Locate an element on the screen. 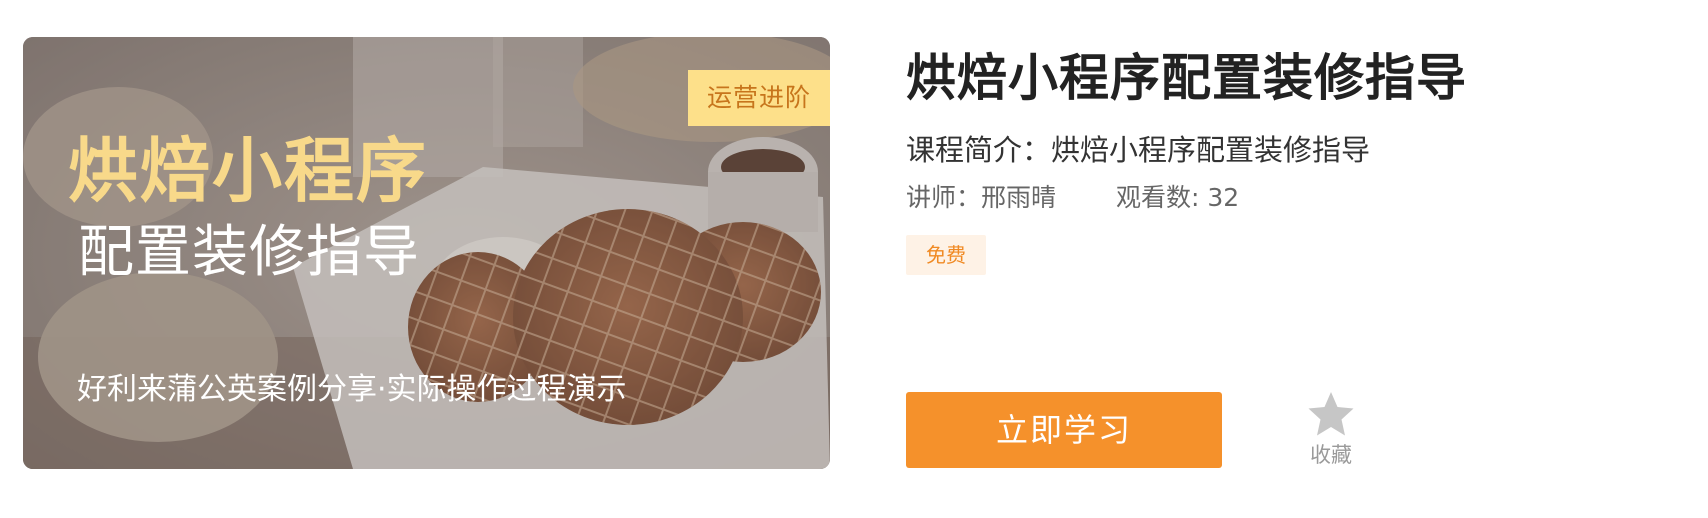 This screenshot has height=518, width=1708. favorite-label: 收藏 is located at coordinates (1331, 455).